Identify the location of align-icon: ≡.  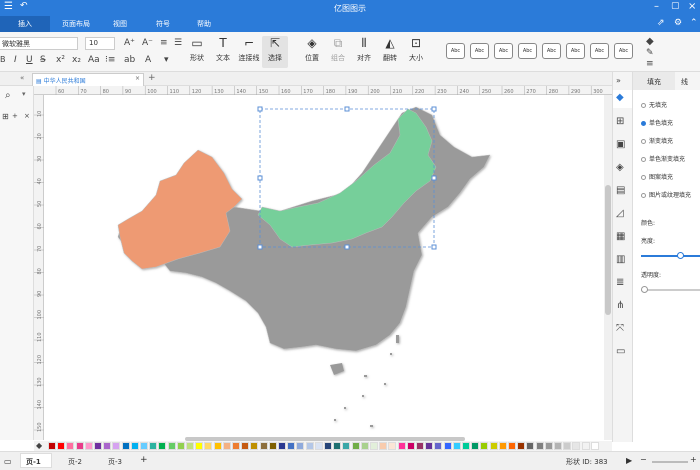
(164, 43).